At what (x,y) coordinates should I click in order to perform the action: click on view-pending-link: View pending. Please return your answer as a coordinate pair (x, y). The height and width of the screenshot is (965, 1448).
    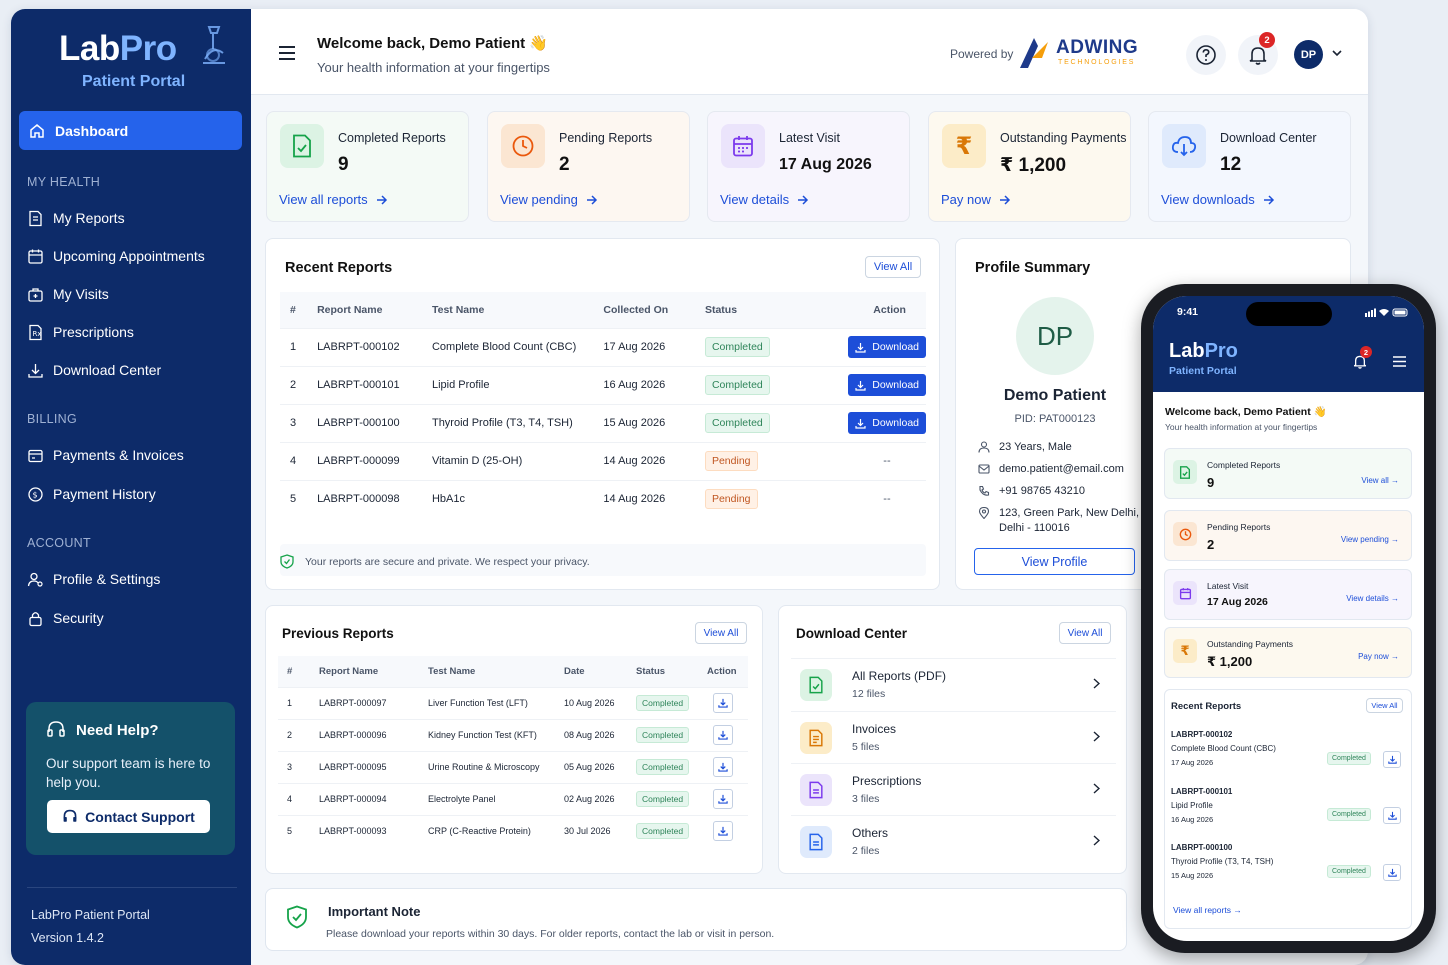
    Looking at the image, I should click on (549, 199).